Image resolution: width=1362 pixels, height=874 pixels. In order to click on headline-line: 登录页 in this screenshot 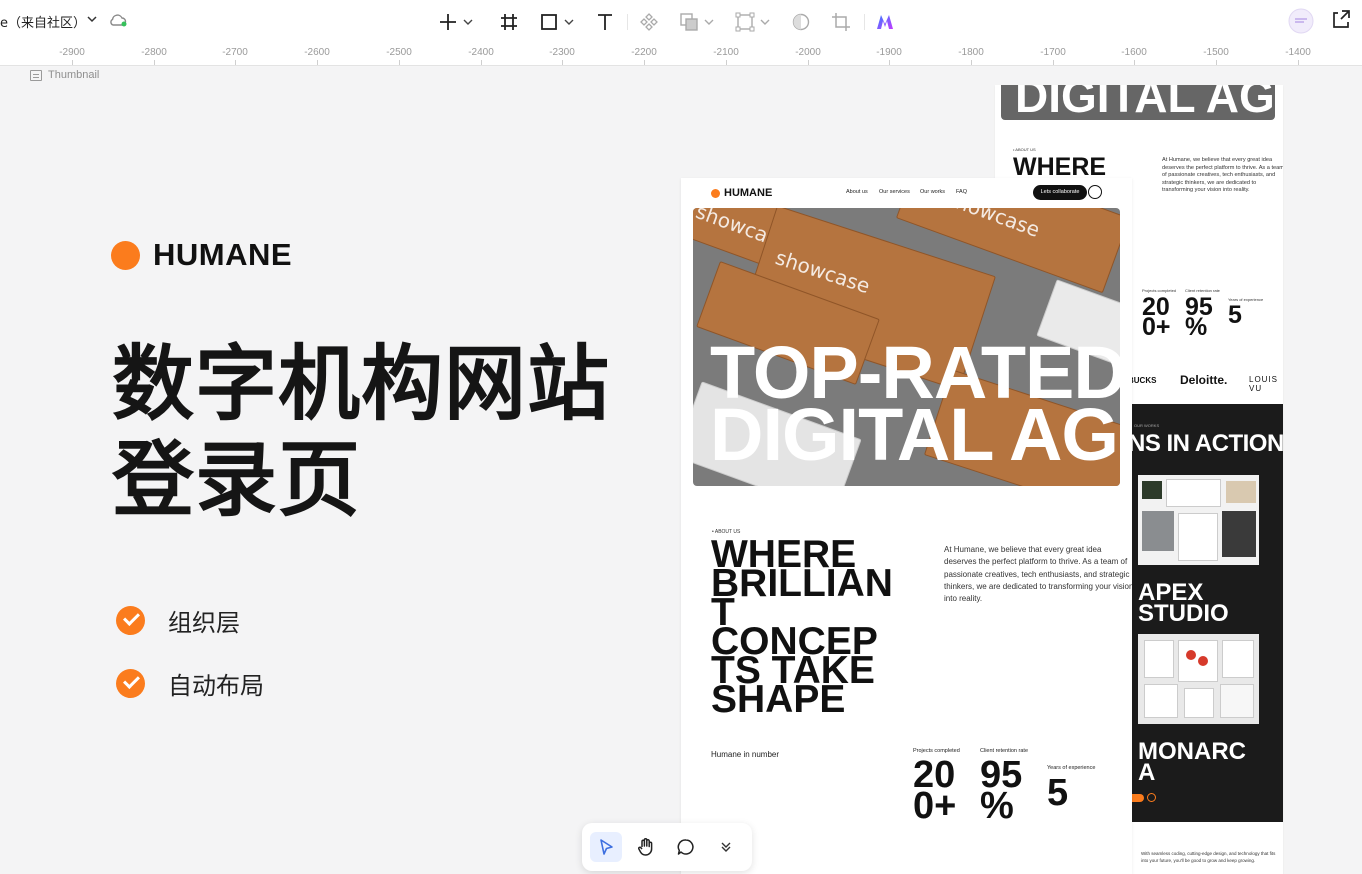, I will do `click(237, 480)`.